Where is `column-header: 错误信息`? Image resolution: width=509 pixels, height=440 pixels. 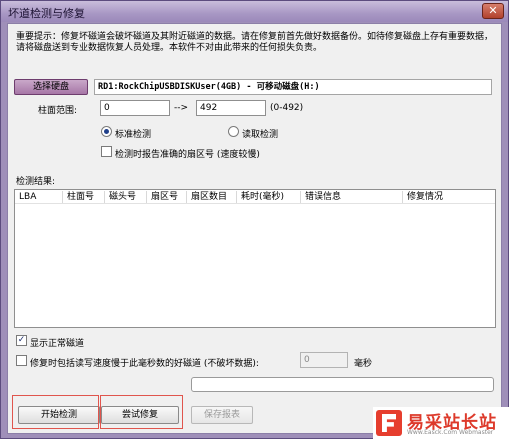
column-header: 错误信息 is located at coordinates (352, 197).